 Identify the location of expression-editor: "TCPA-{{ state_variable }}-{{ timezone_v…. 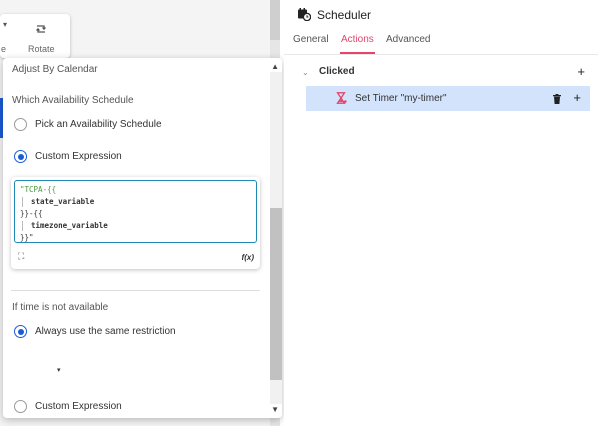
(135, 211).